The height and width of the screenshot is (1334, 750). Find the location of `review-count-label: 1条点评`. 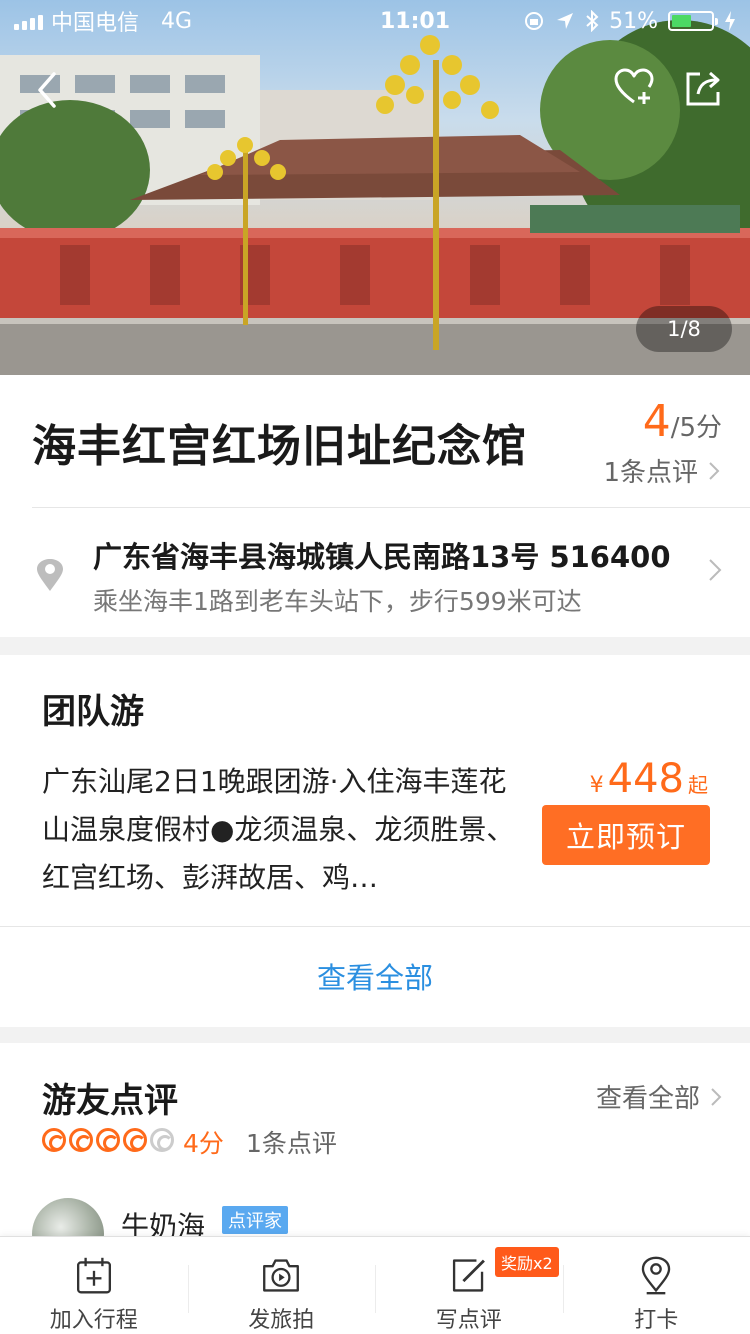

review-count-label: 1条点评 is located at coordinates (650, 473).